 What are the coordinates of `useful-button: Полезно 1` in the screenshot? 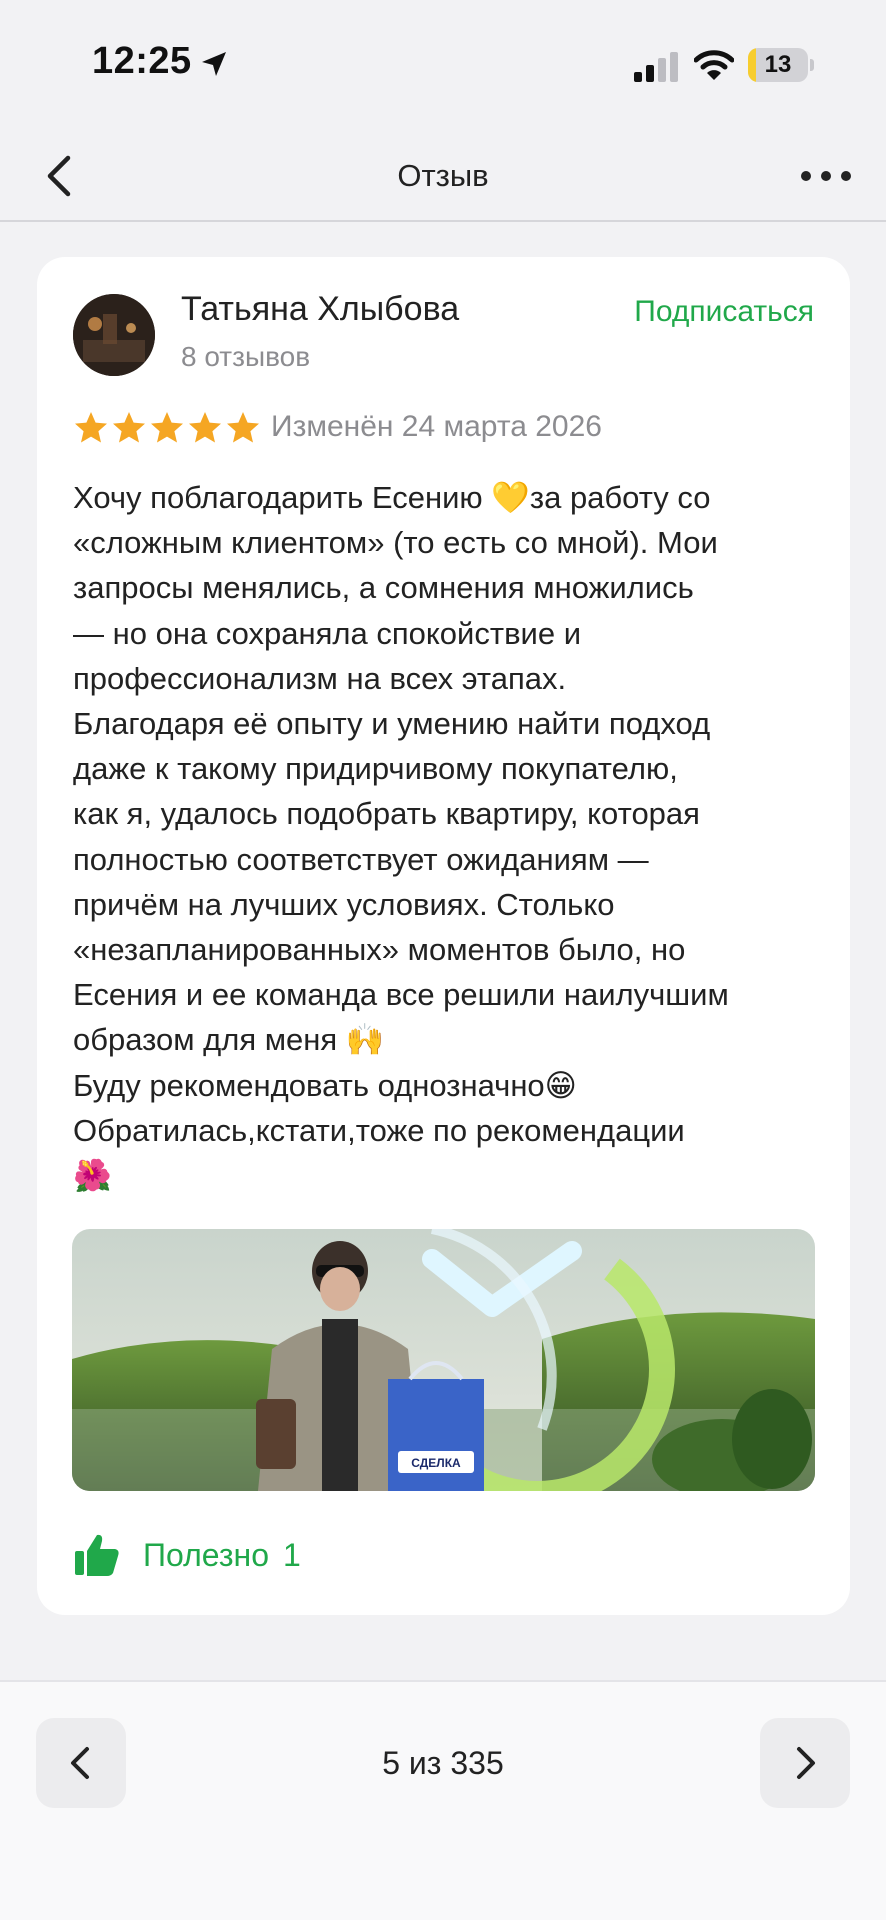 It's located at (187, 1555).